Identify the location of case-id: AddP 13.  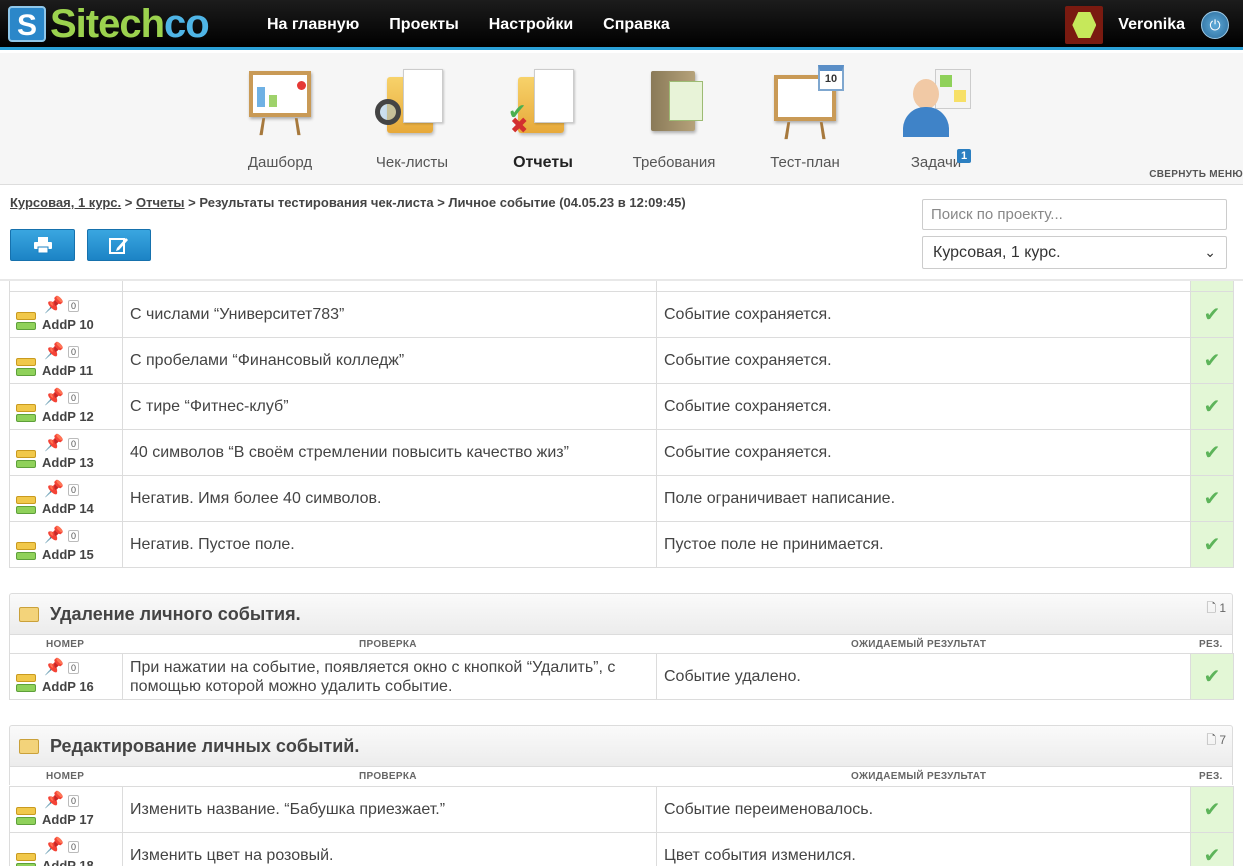
(68, 462).